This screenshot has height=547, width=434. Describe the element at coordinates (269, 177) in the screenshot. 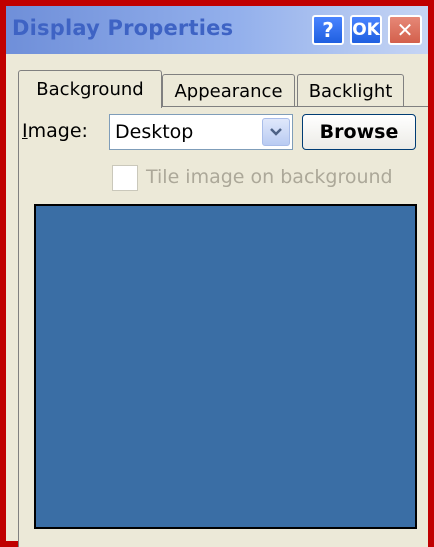

I see `tile-image-label: Tile image on background` at that location.